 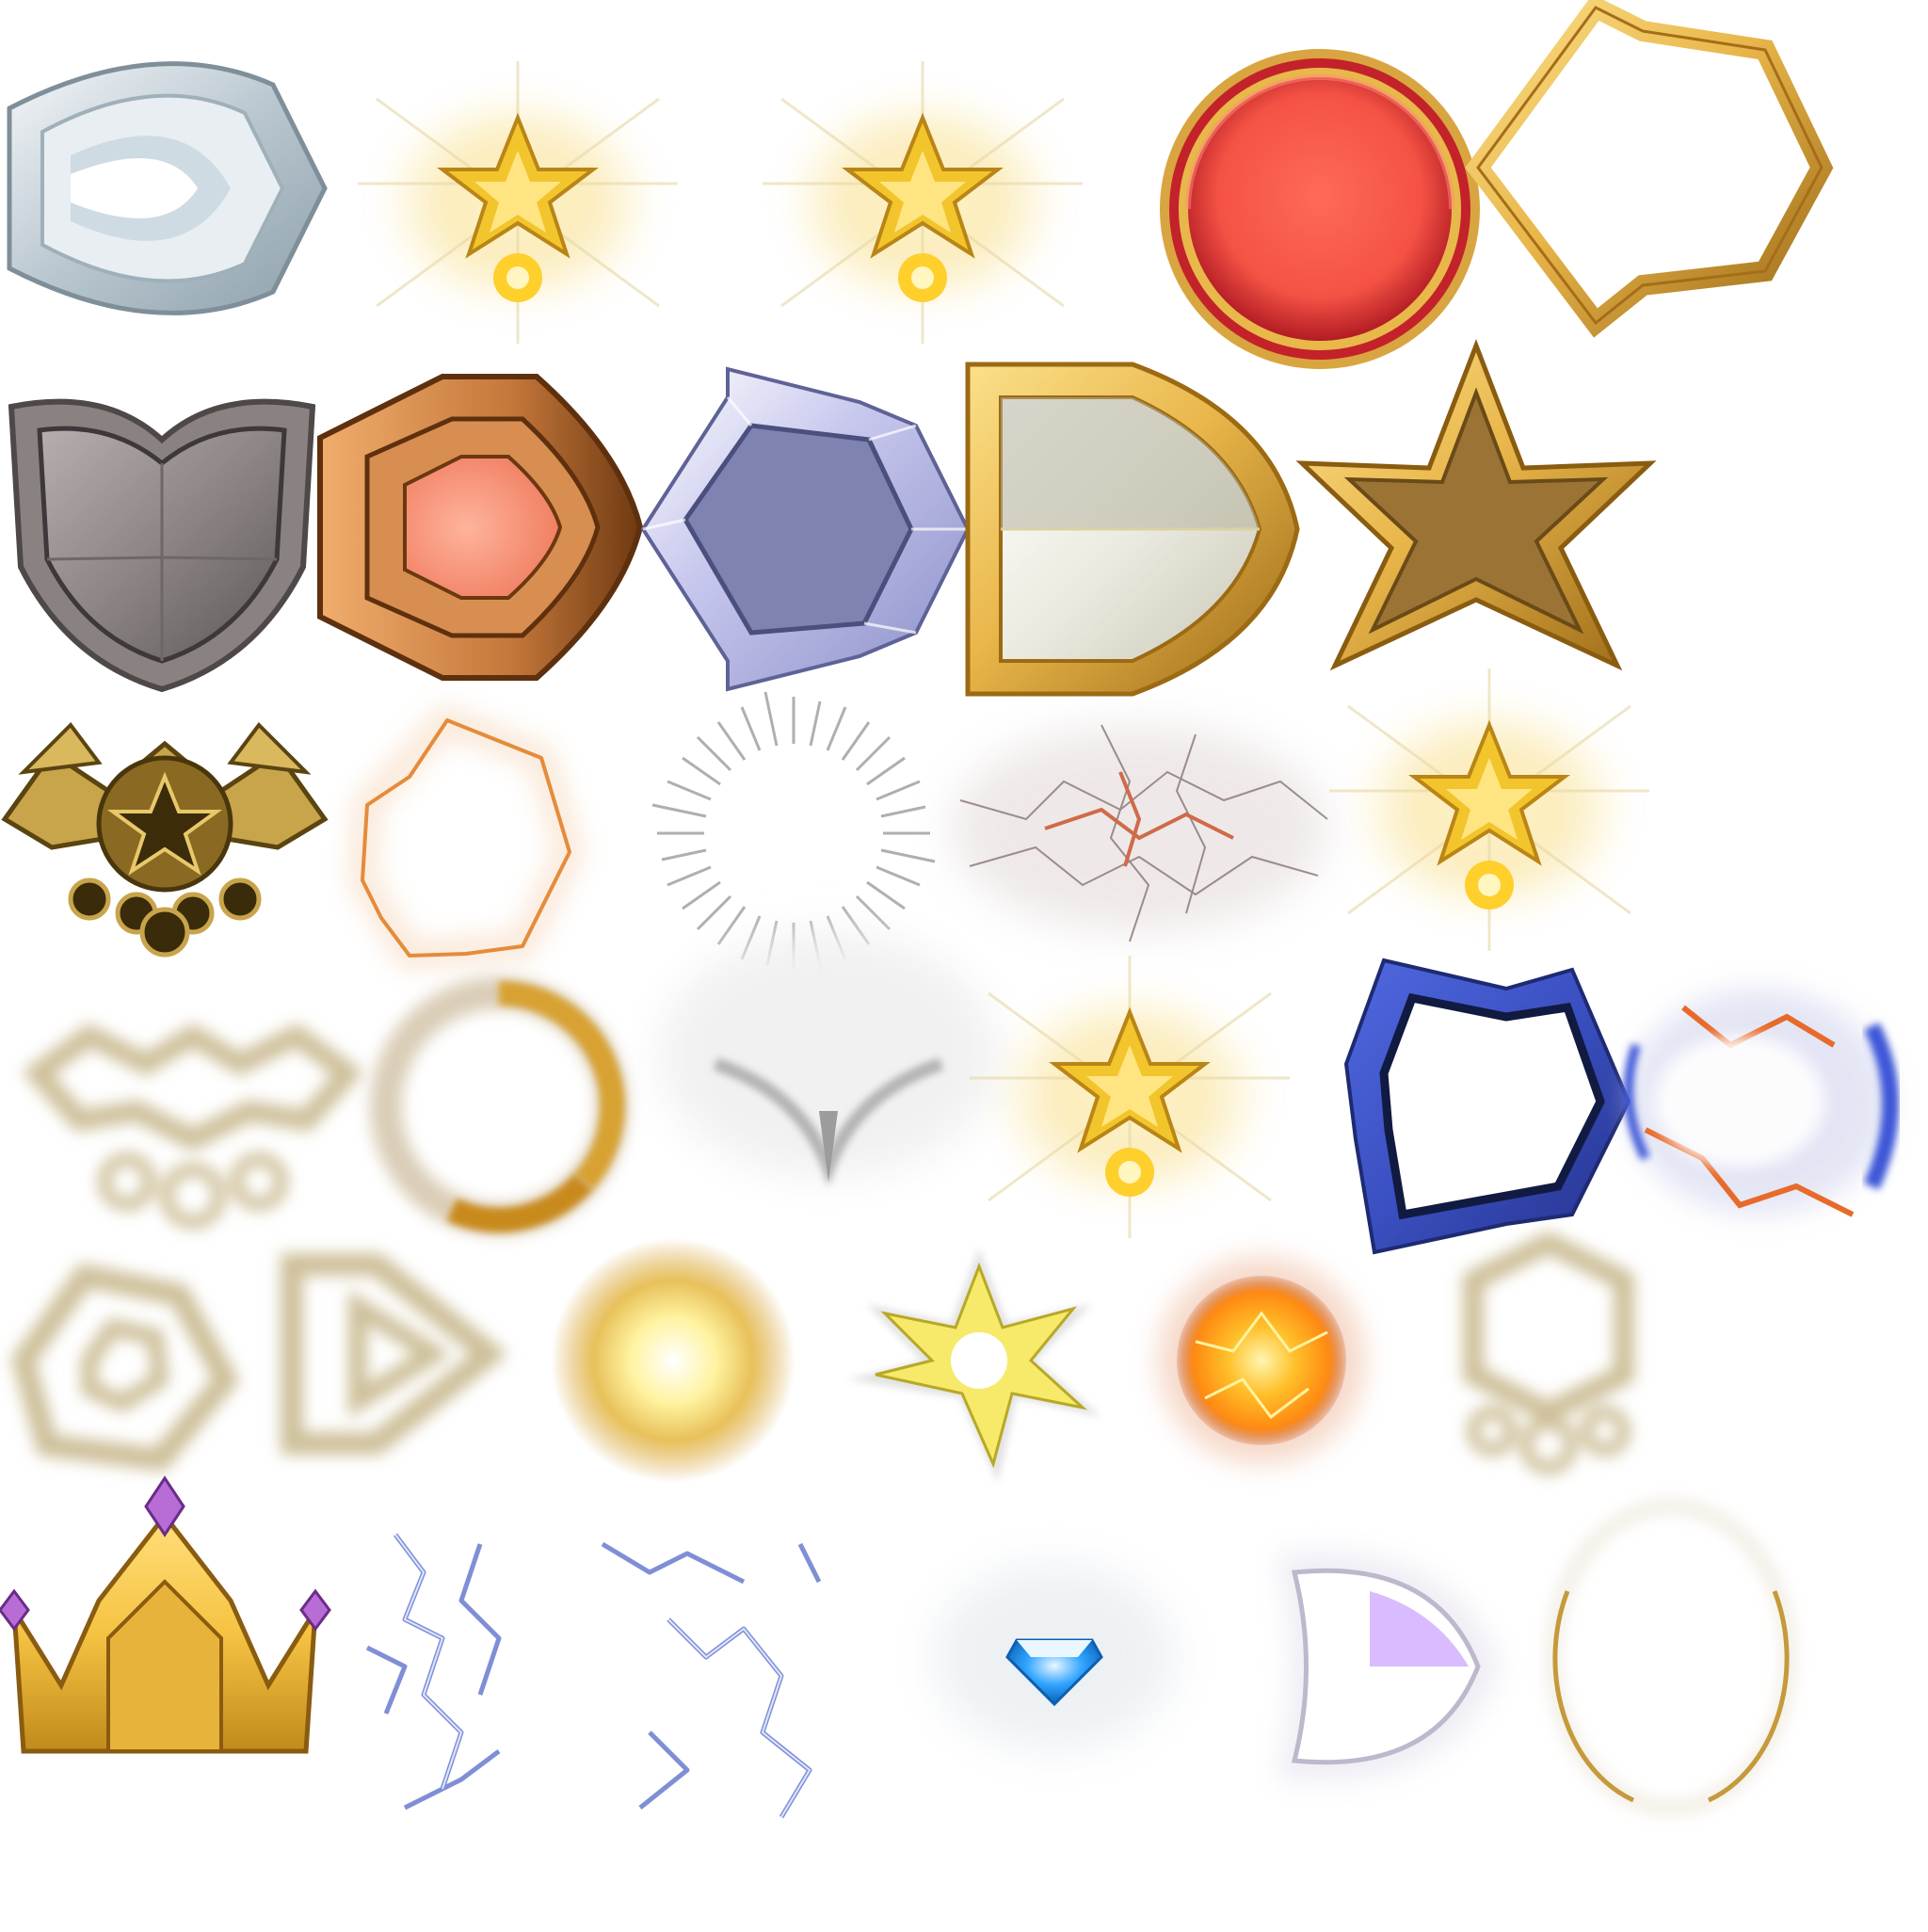 What do you see at coordinates (165, 839) in the screenshot?
I see `winged-star-emblem` at bounding box center [165, 839].